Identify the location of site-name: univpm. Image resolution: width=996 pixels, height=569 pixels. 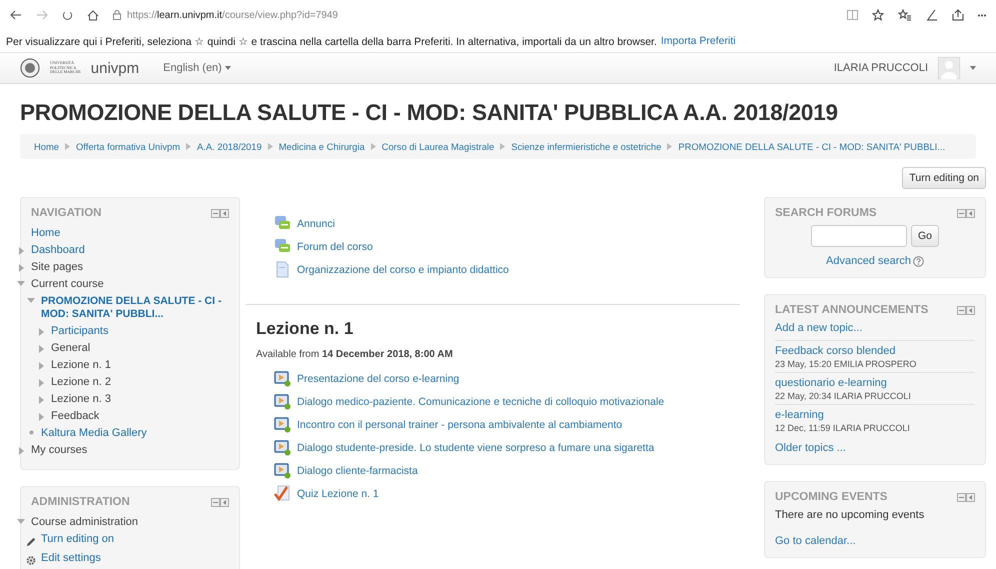
(115, 68).